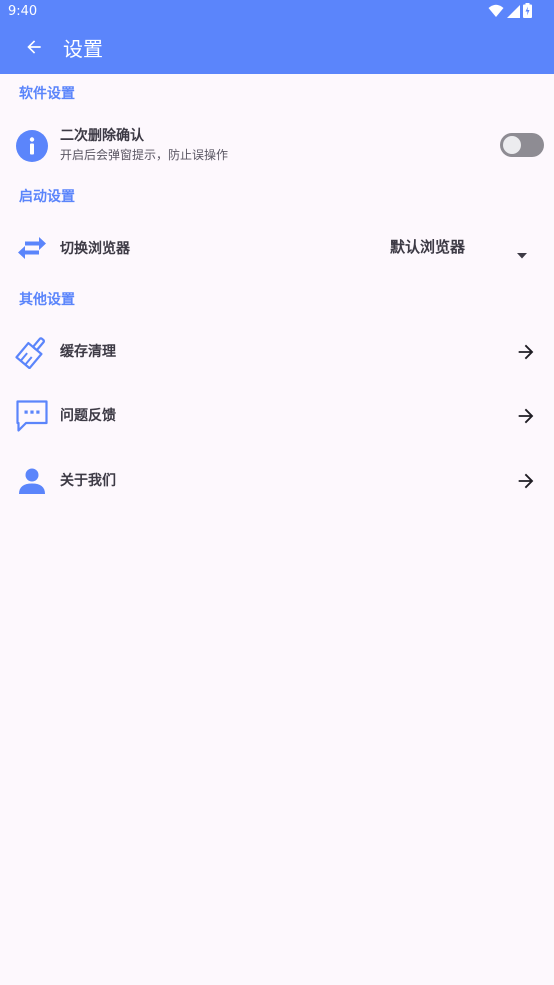 This screenshot has width=554, height=985. Describe the element at coordinates (428, 247) in the screenshot. I see `browser-select-value: 默认浏览器` at that location.